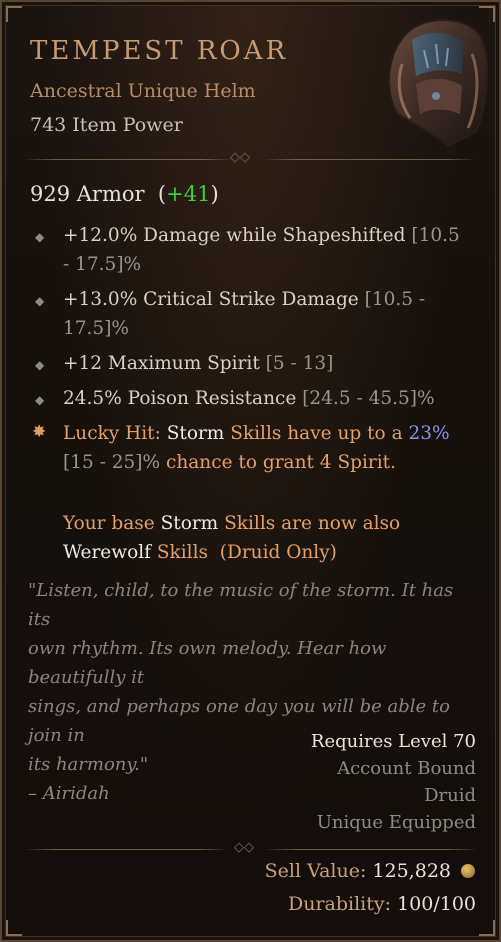 The width and height of the screenshot is (501, 942). Describe the element at coordinates (143, 91) in the screenshot. I see `item-type: Ancestral Unique Helm` at that location.